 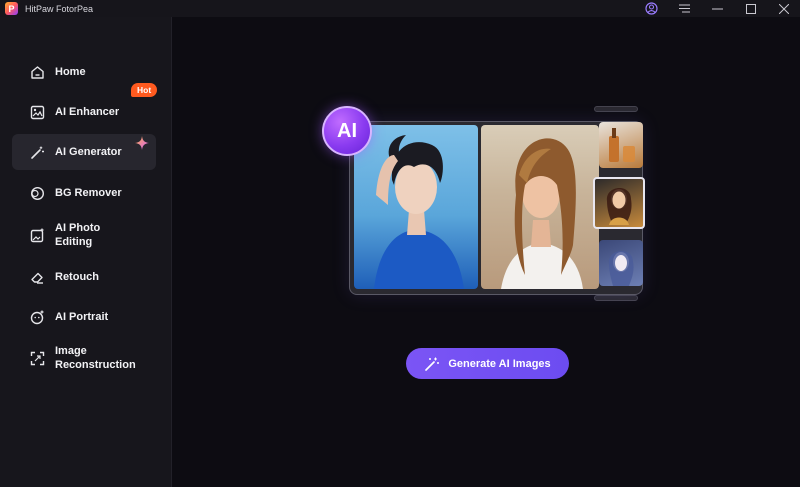 I want to click on maximize-button, so click(x=750, y=8).